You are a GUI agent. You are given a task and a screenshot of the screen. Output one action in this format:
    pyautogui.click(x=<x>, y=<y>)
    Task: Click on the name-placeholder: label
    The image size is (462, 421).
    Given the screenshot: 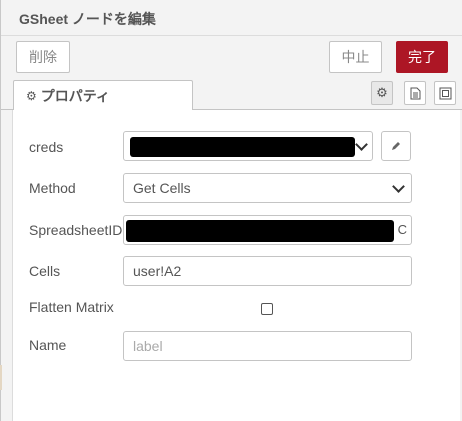 What is the action you would take?
    pyautogui.click(x=148, y=346)
    